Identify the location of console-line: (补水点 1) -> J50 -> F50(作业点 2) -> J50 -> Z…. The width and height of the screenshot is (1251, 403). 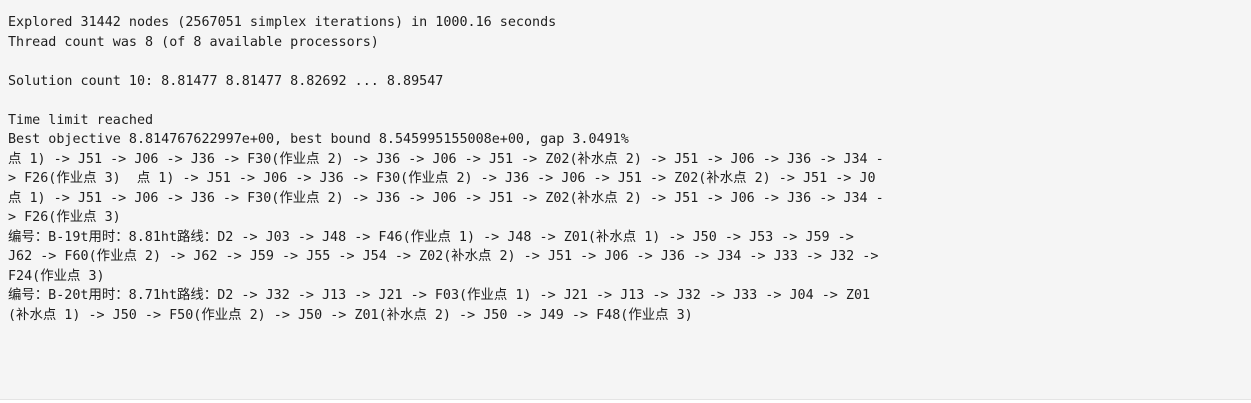
(350, 315).